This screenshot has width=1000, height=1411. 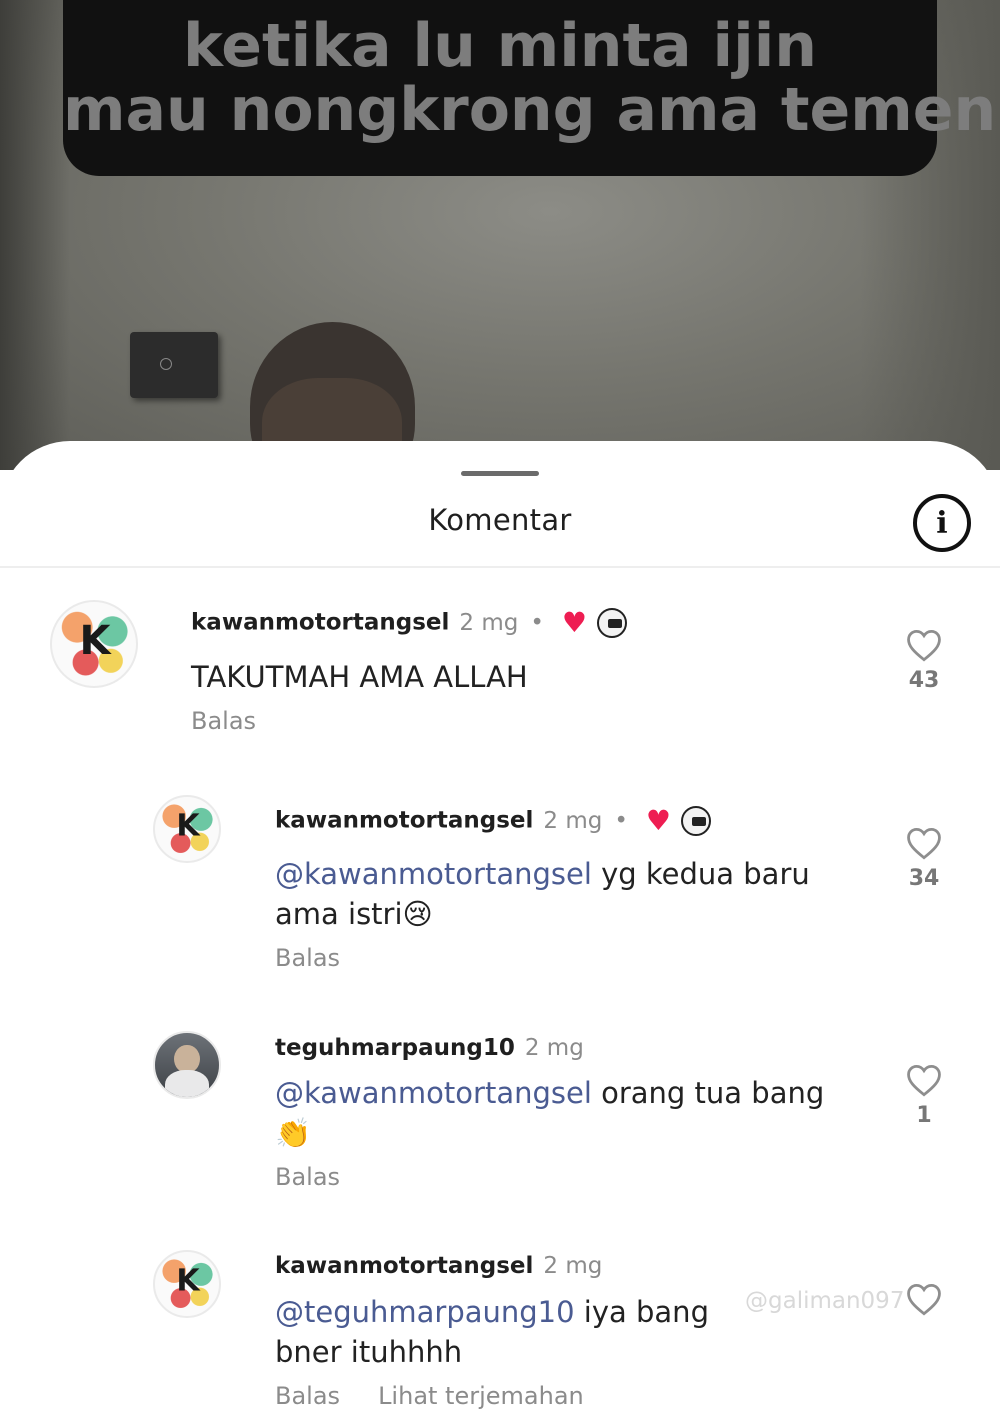 I want to click on wall-switch-image, so click(x=174, y=365).